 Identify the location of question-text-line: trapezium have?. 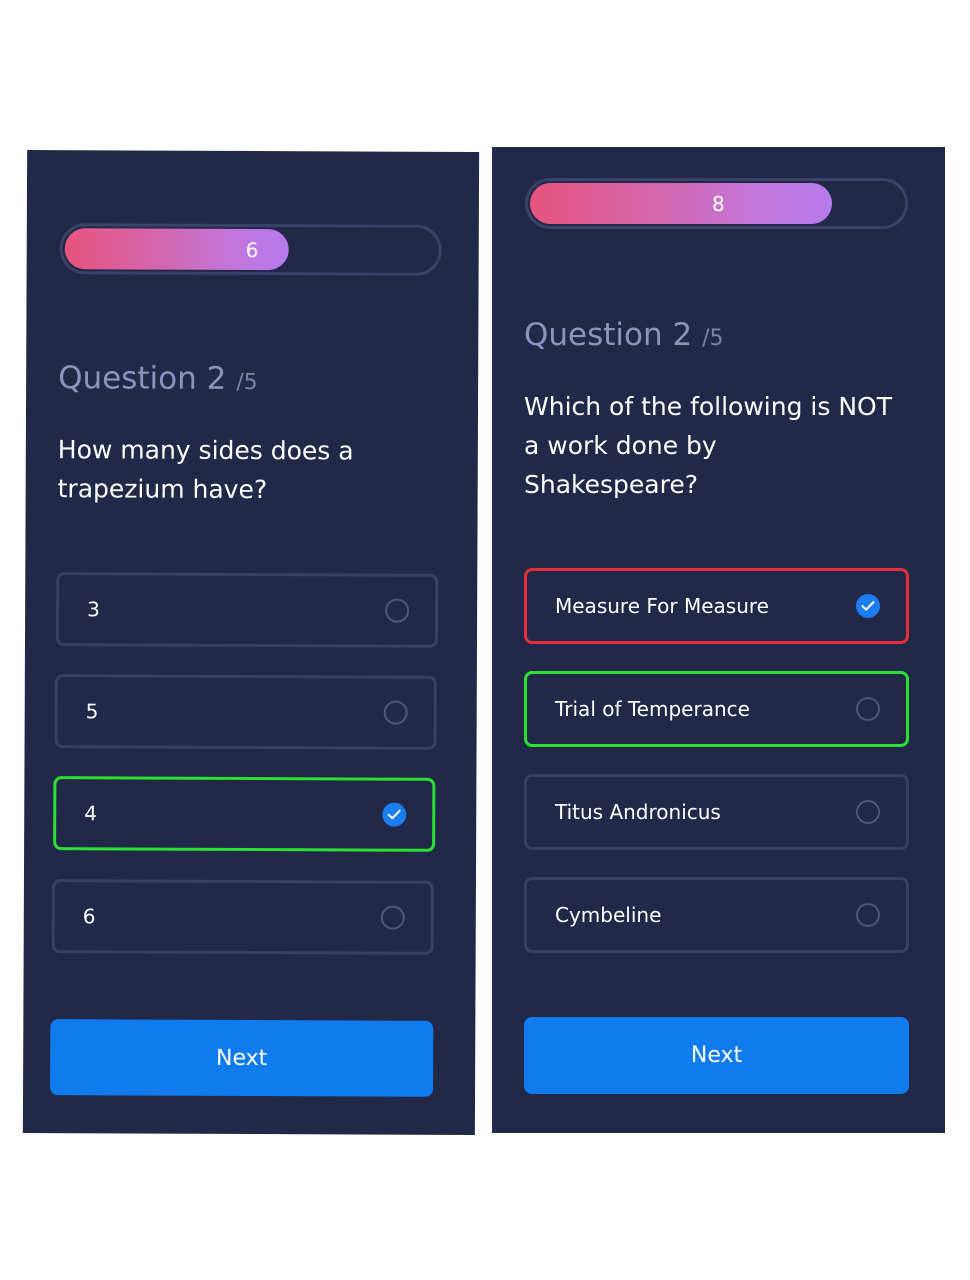
(162, 489).